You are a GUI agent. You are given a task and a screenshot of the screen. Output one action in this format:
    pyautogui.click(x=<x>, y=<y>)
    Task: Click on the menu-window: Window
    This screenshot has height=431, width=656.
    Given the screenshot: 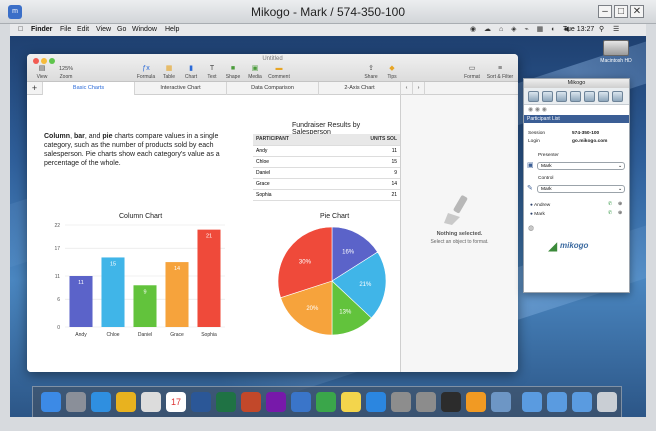 What is the action you would take?
    pyautogui.click(x=144, y=30)
    